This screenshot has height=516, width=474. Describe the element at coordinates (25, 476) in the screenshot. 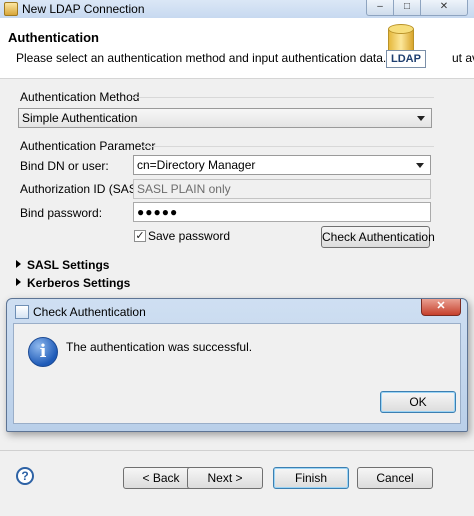

I see `help-icon: ?` at that location.